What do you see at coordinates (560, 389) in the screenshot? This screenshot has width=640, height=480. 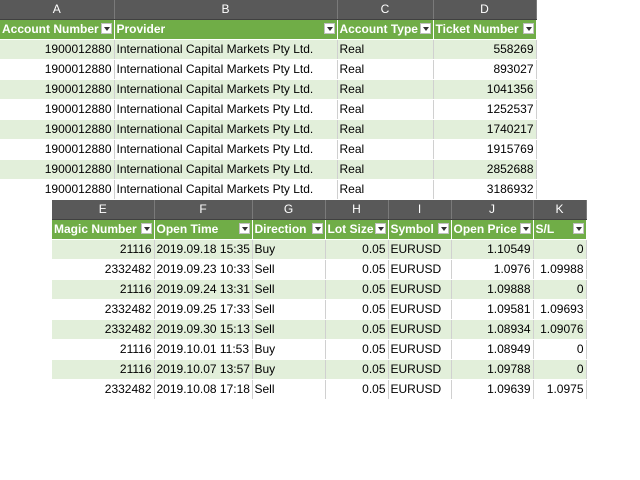 I see `table-cell: 1.0975` at bounding box center [560, 389].